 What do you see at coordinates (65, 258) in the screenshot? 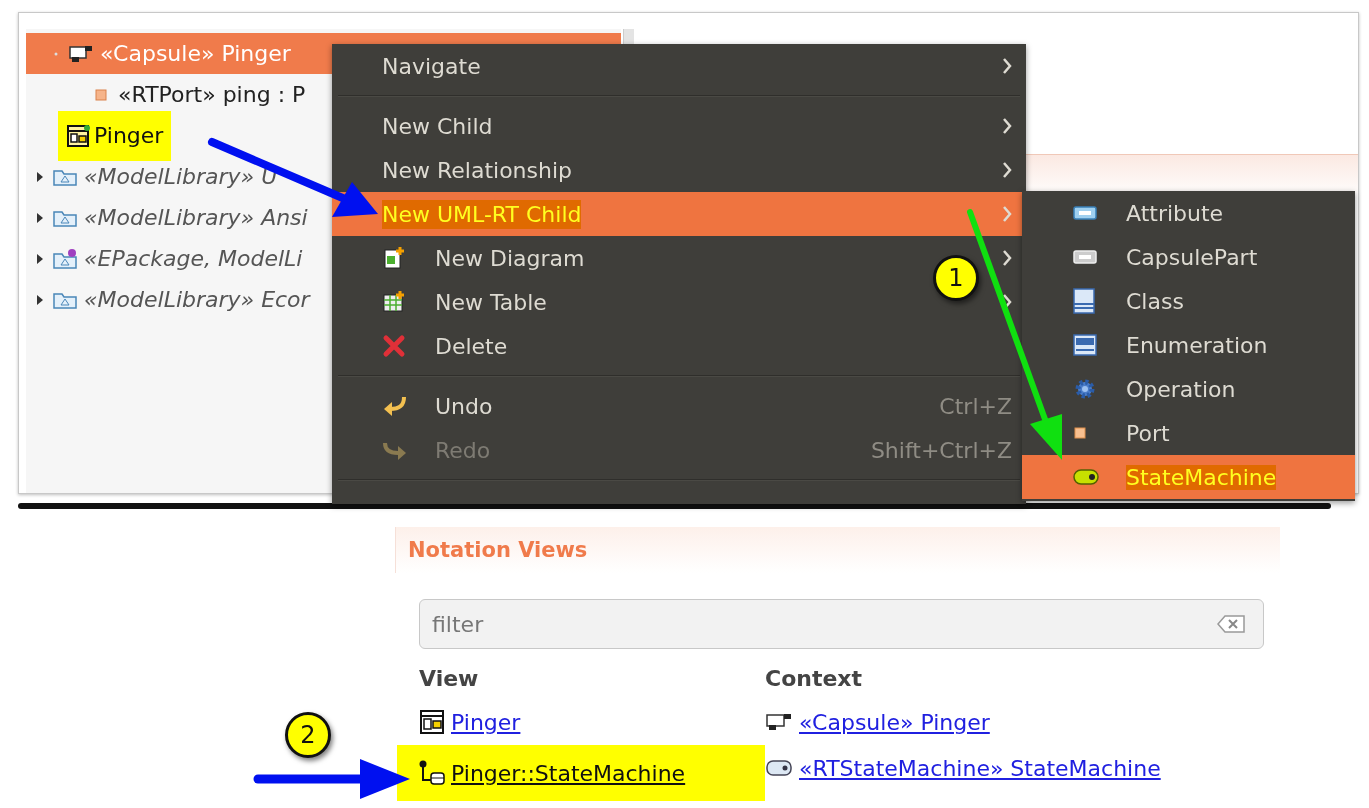
I see `folder-icon` at bounding box center [65, 258].